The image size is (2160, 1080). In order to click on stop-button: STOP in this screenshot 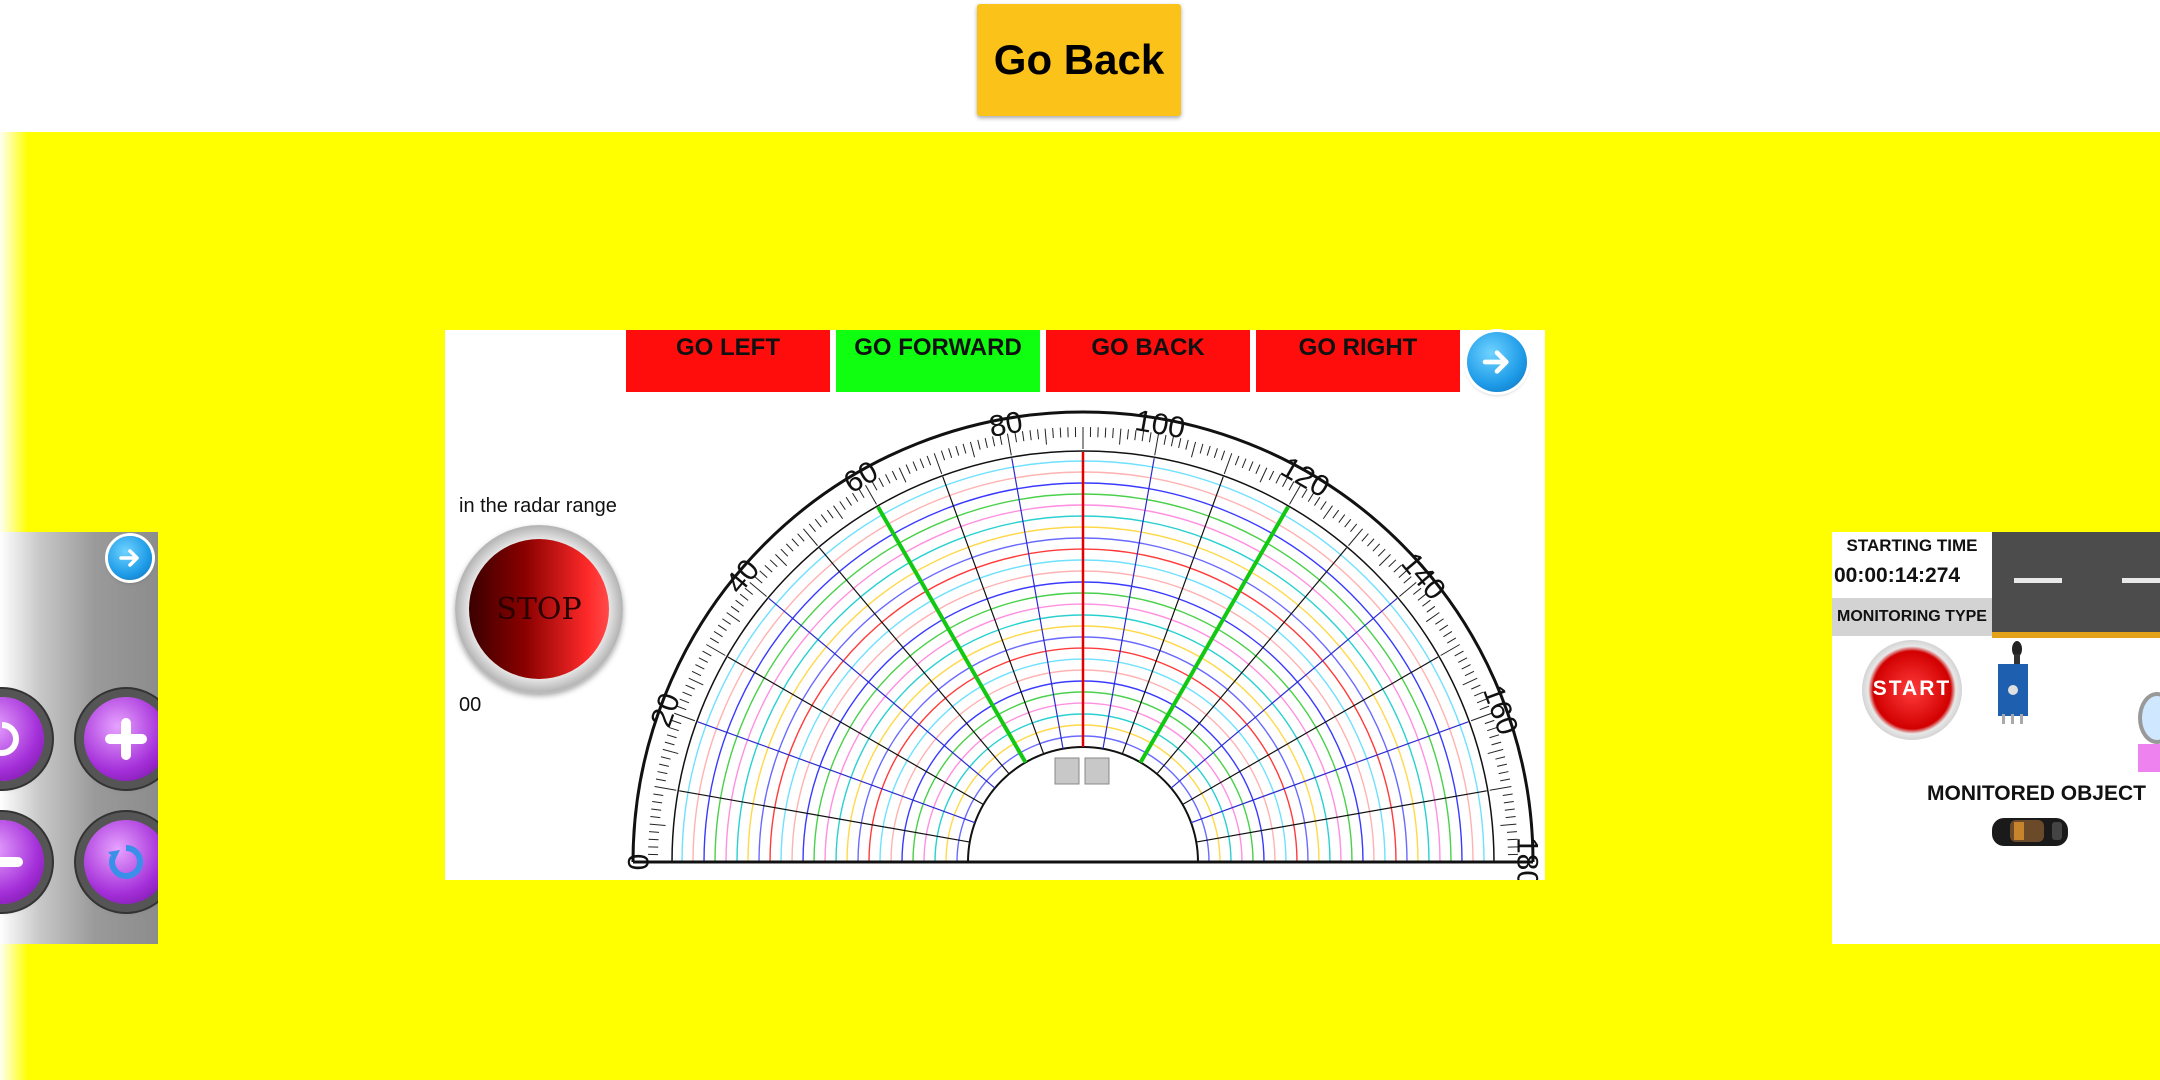, I will do `click(539, 609)`.